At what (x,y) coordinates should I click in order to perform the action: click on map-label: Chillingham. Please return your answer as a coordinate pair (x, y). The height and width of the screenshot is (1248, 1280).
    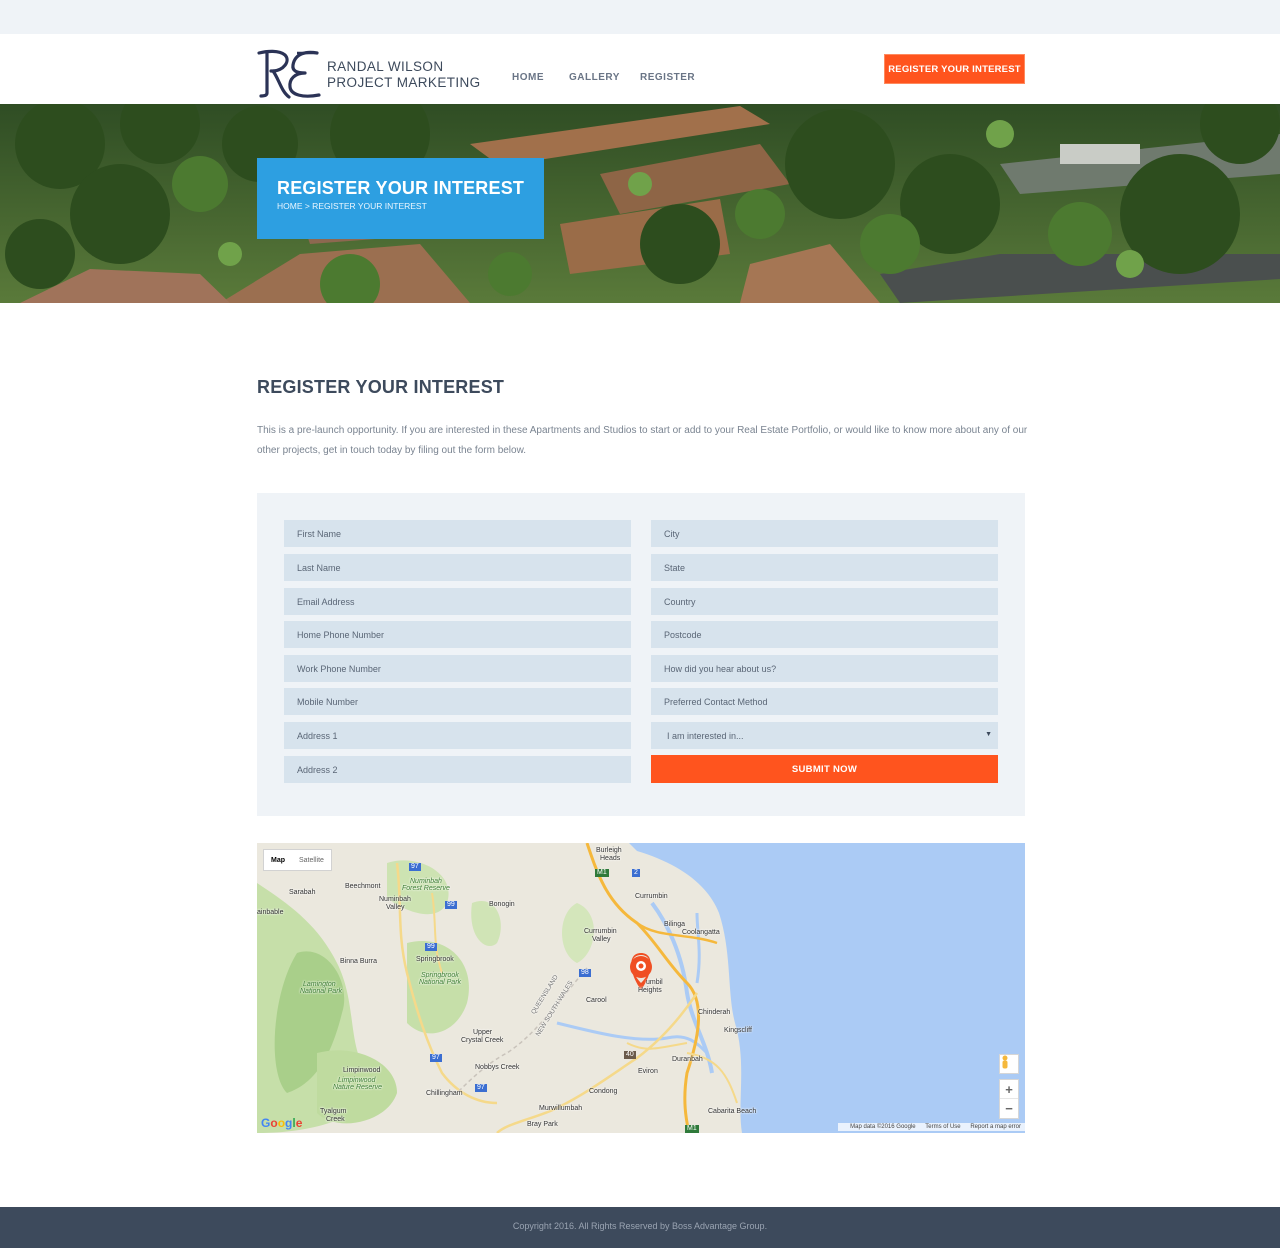
    Looking at the image, I should click on (444, 1093).